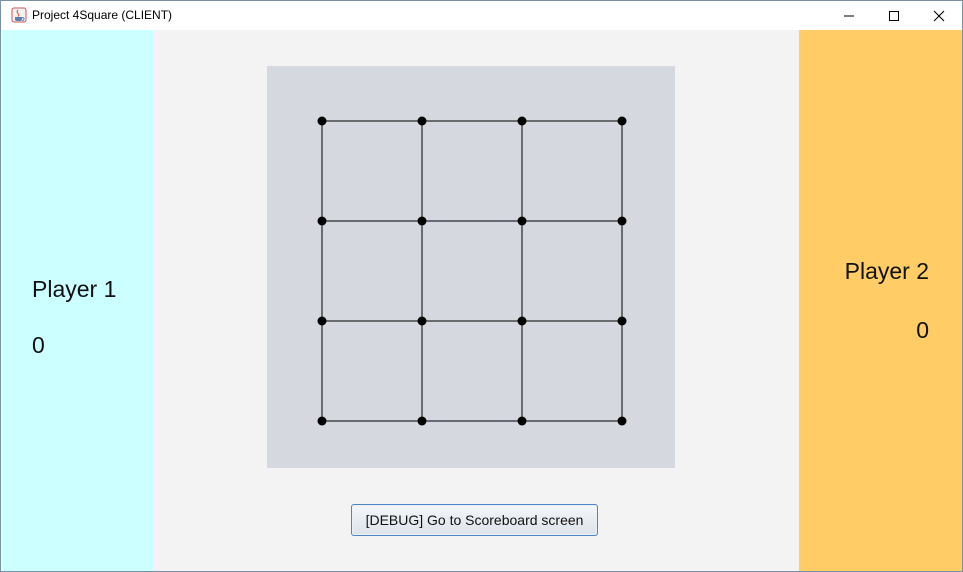  What do you see at coordinates (481, 15) in the screenshot?
I see `title-bar: Project 4Square (CLIENT)` at bounding box center [481, 15].